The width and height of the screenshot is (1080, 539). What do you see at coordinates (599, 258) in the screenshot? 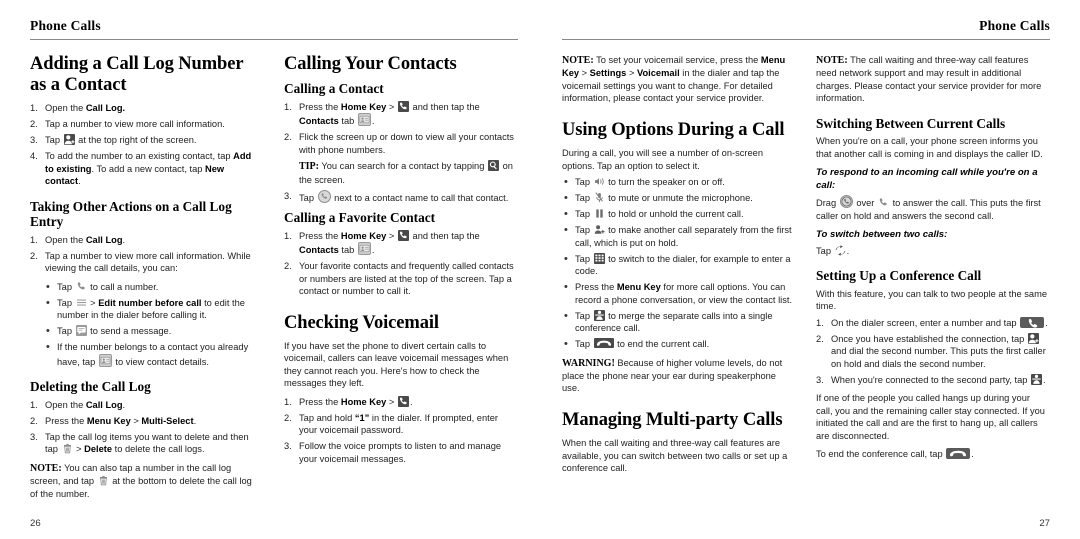
I see `dialer-keypad-icon` at bounding box center [599, 258].